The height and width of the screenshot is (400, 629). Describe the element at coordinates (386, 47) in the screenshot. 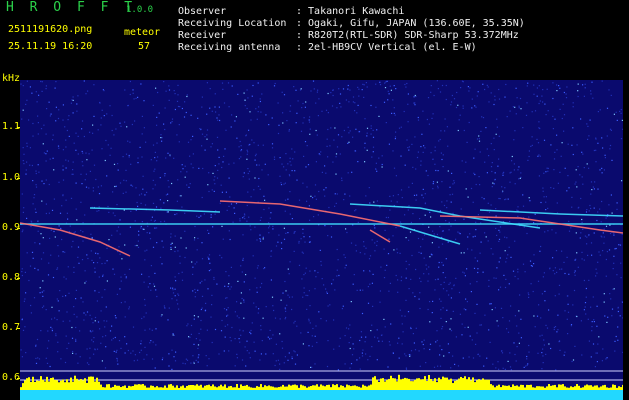

I see `info-value-antenna: : 2el-HB9CV Vertical (el. E-W)` at that location.